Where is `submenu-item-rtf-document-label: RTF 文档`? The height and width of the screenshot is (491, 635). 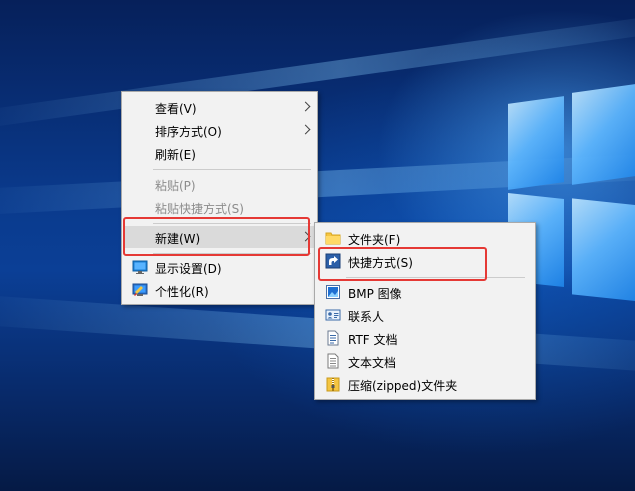
submenu-item-rtf-document-label: RTF 文档 is located at coordinates (373, 340).